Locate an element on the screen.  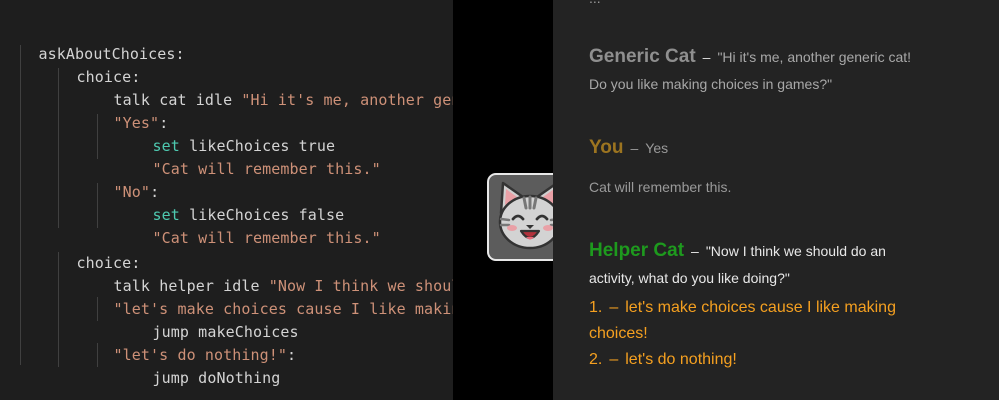
talk-string: "Hi it's me, another gener is located at coordinates (347, 100).